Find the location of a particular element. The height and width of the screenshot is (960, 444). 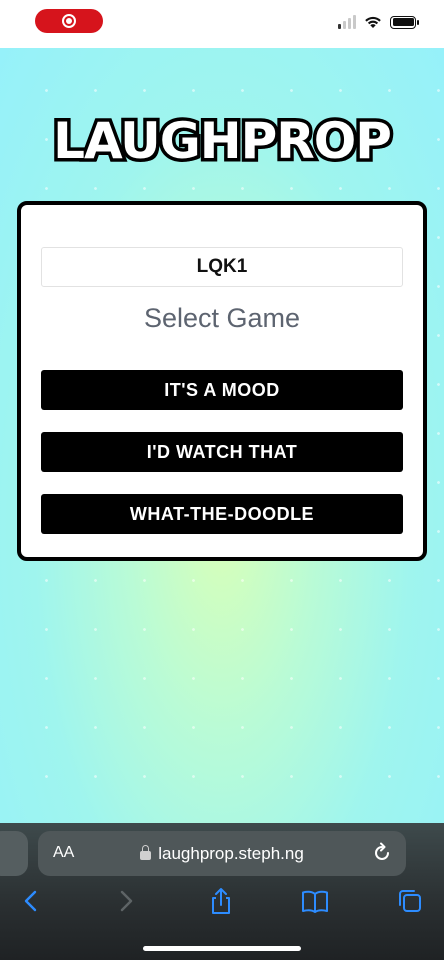

forward-icon is located at coordinates (126, 901).